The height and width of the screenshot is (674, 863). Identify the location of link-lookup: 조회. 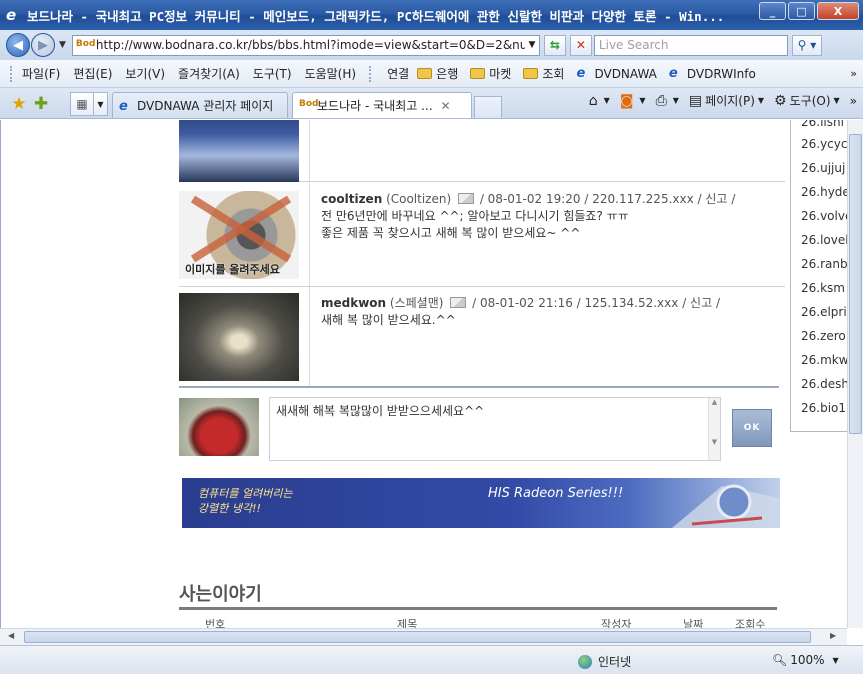
(543, 73).